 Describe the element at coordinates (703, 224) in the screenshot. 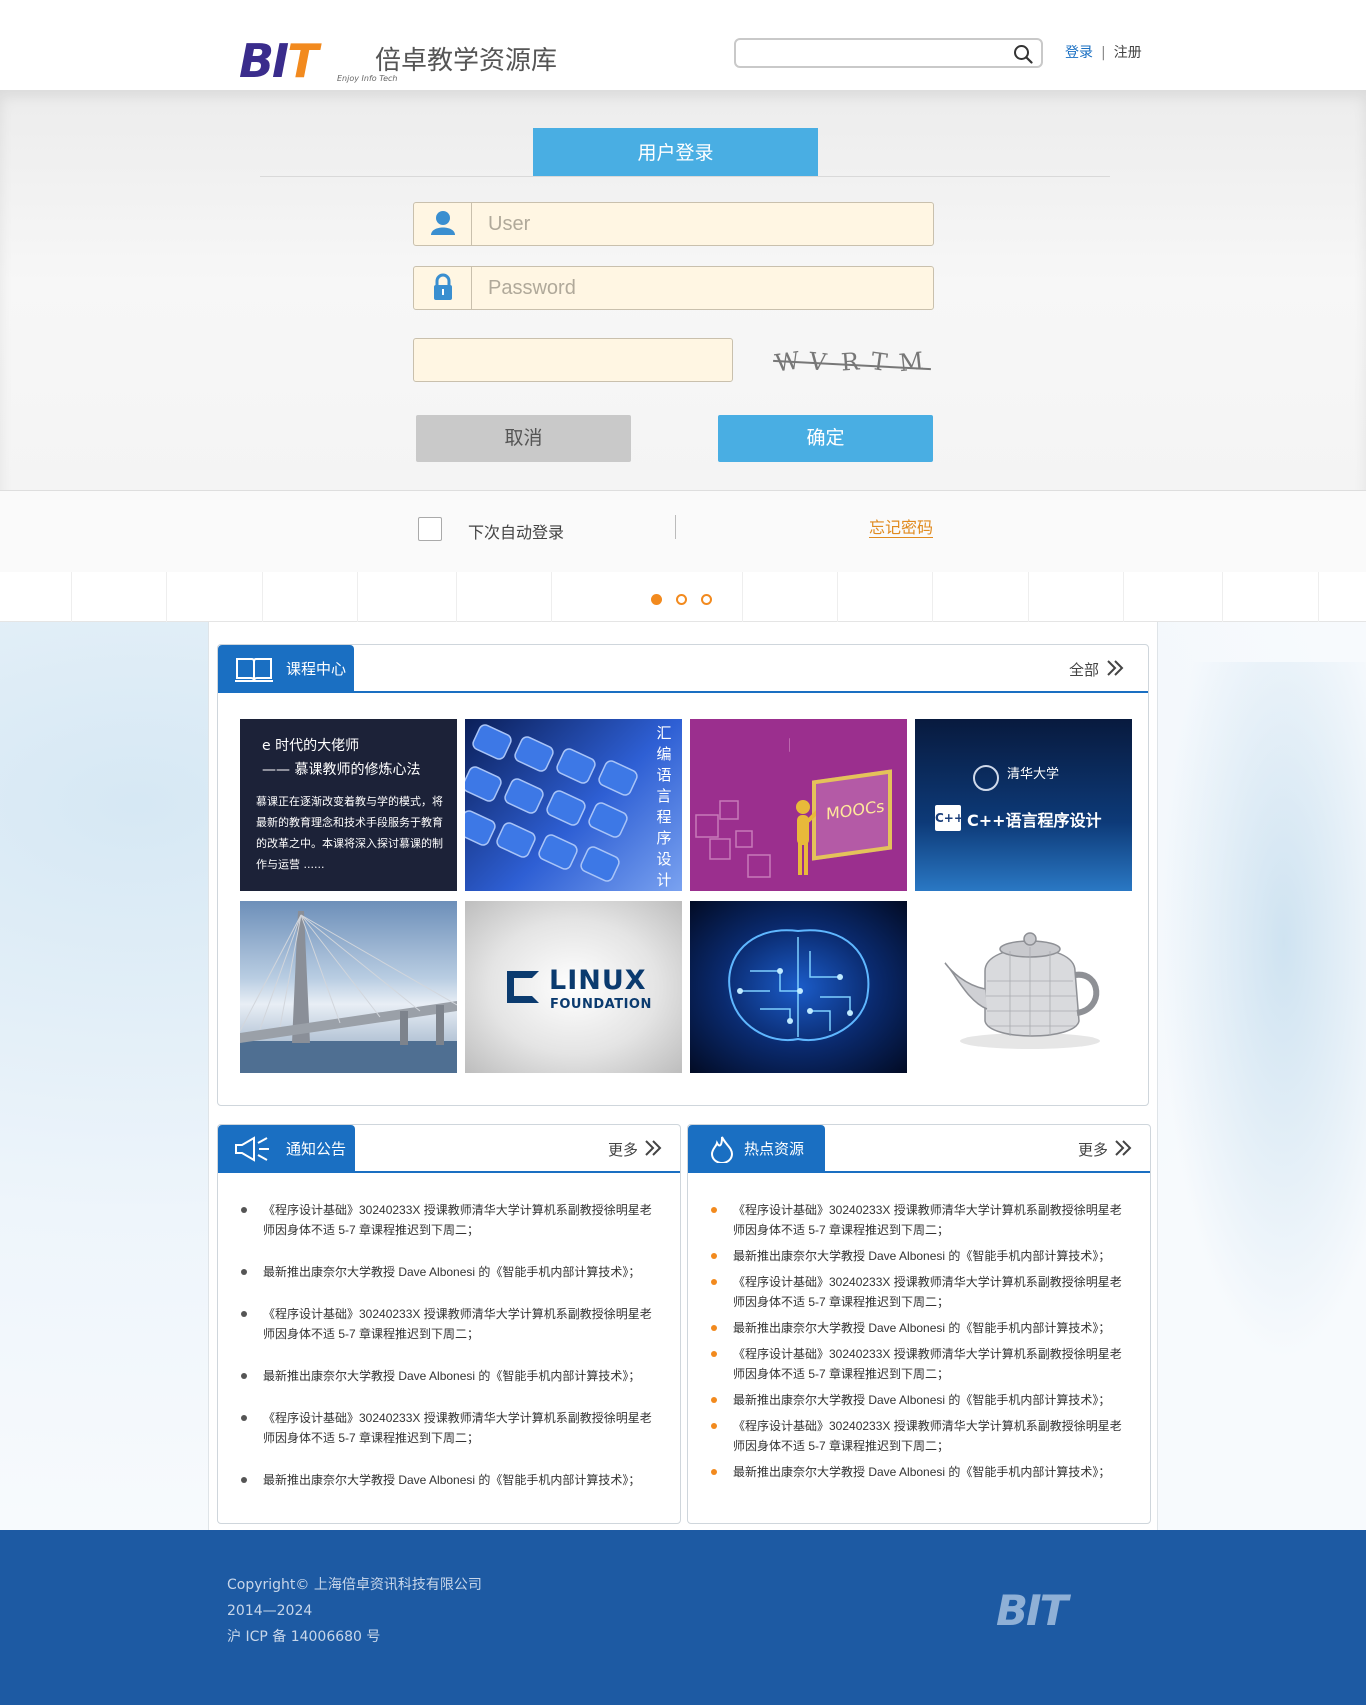

I see `username-input` at that location.